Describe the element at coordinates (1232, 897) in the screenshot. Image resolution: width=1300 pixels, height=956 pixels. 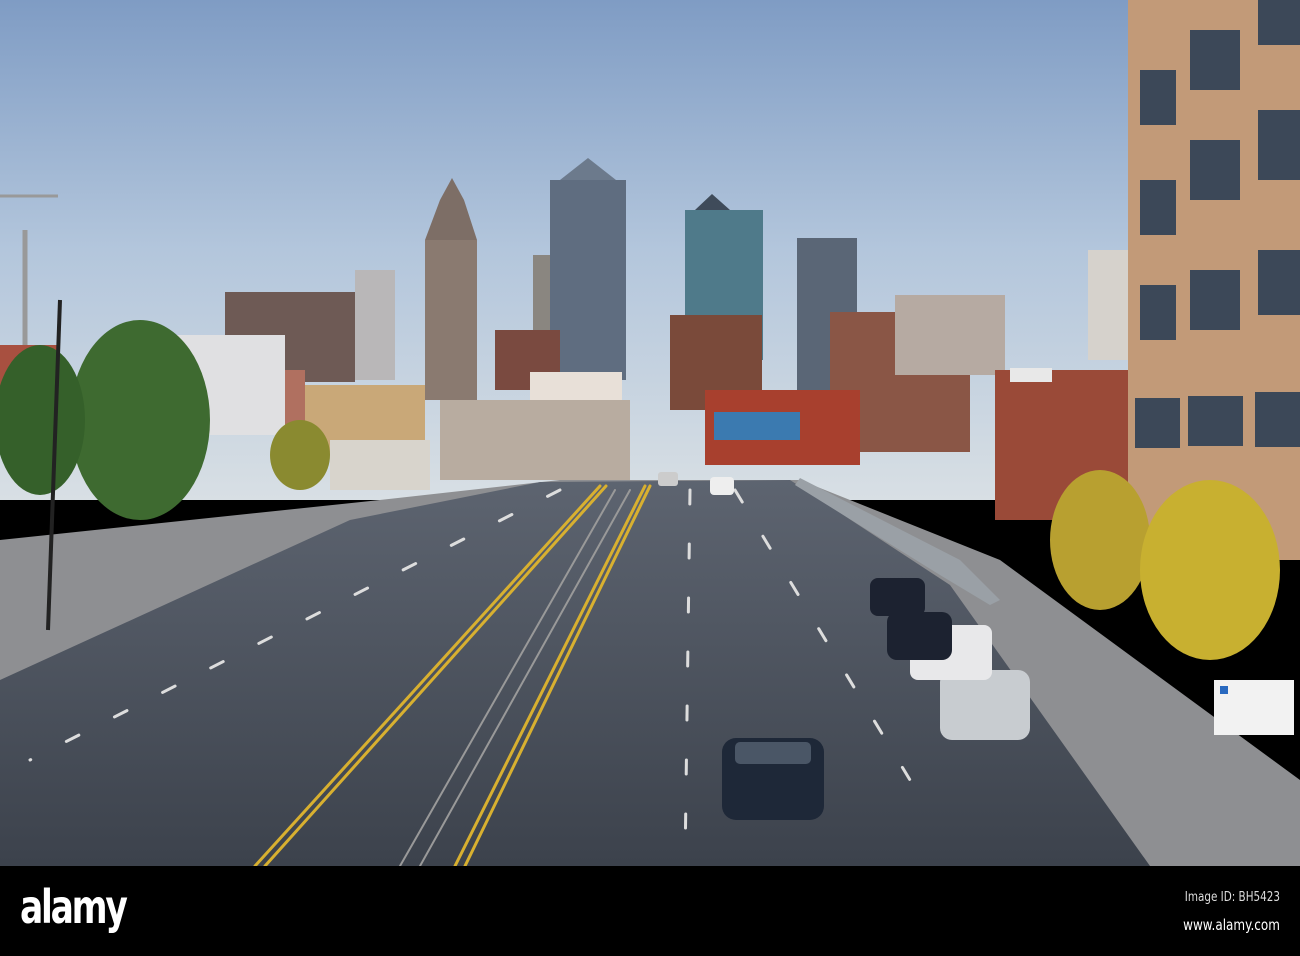
I see `image-id: Image ID: BH5423` at that location.